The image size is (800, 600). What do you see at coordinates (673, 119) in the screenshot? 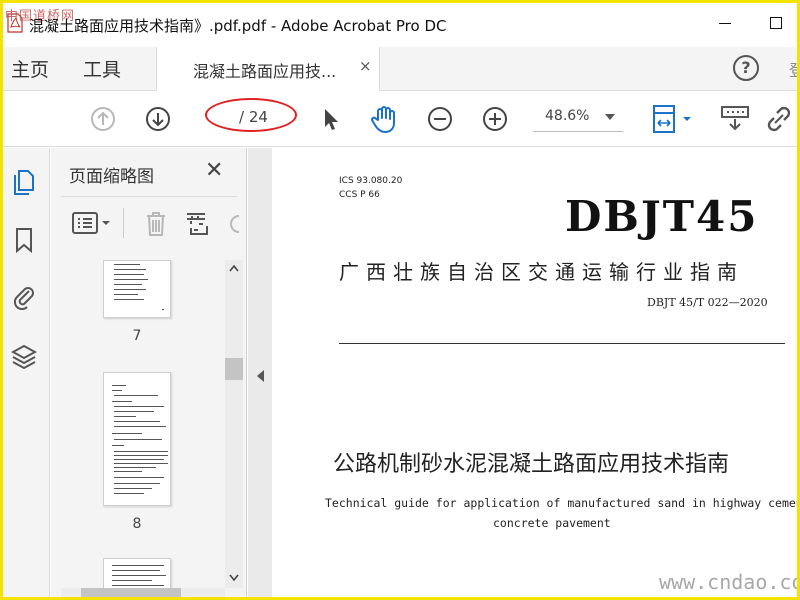
I see `fit-page-icon` at bounding box center [673, 119].